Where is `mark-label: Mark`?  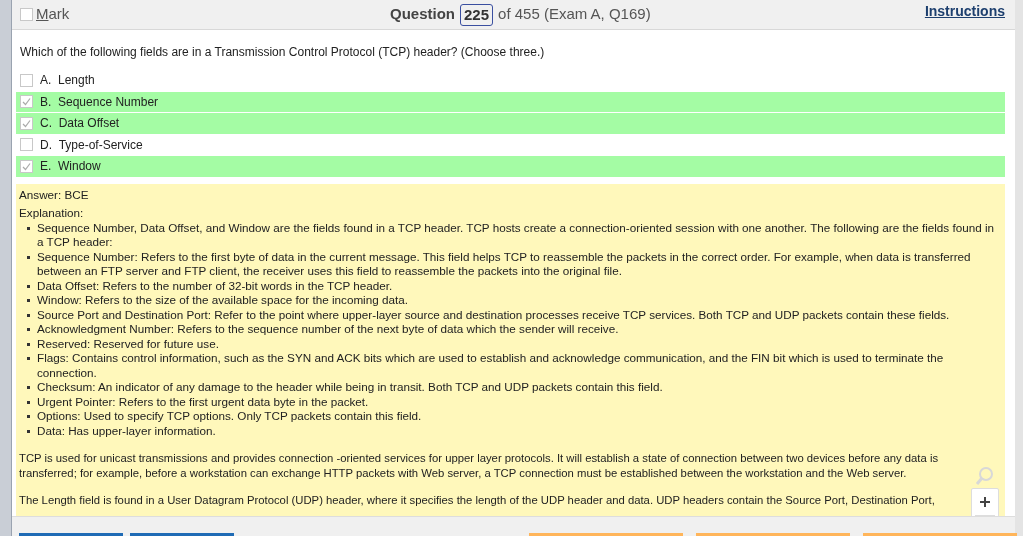
mark-label: Mark is located at coordinates (53, 14).